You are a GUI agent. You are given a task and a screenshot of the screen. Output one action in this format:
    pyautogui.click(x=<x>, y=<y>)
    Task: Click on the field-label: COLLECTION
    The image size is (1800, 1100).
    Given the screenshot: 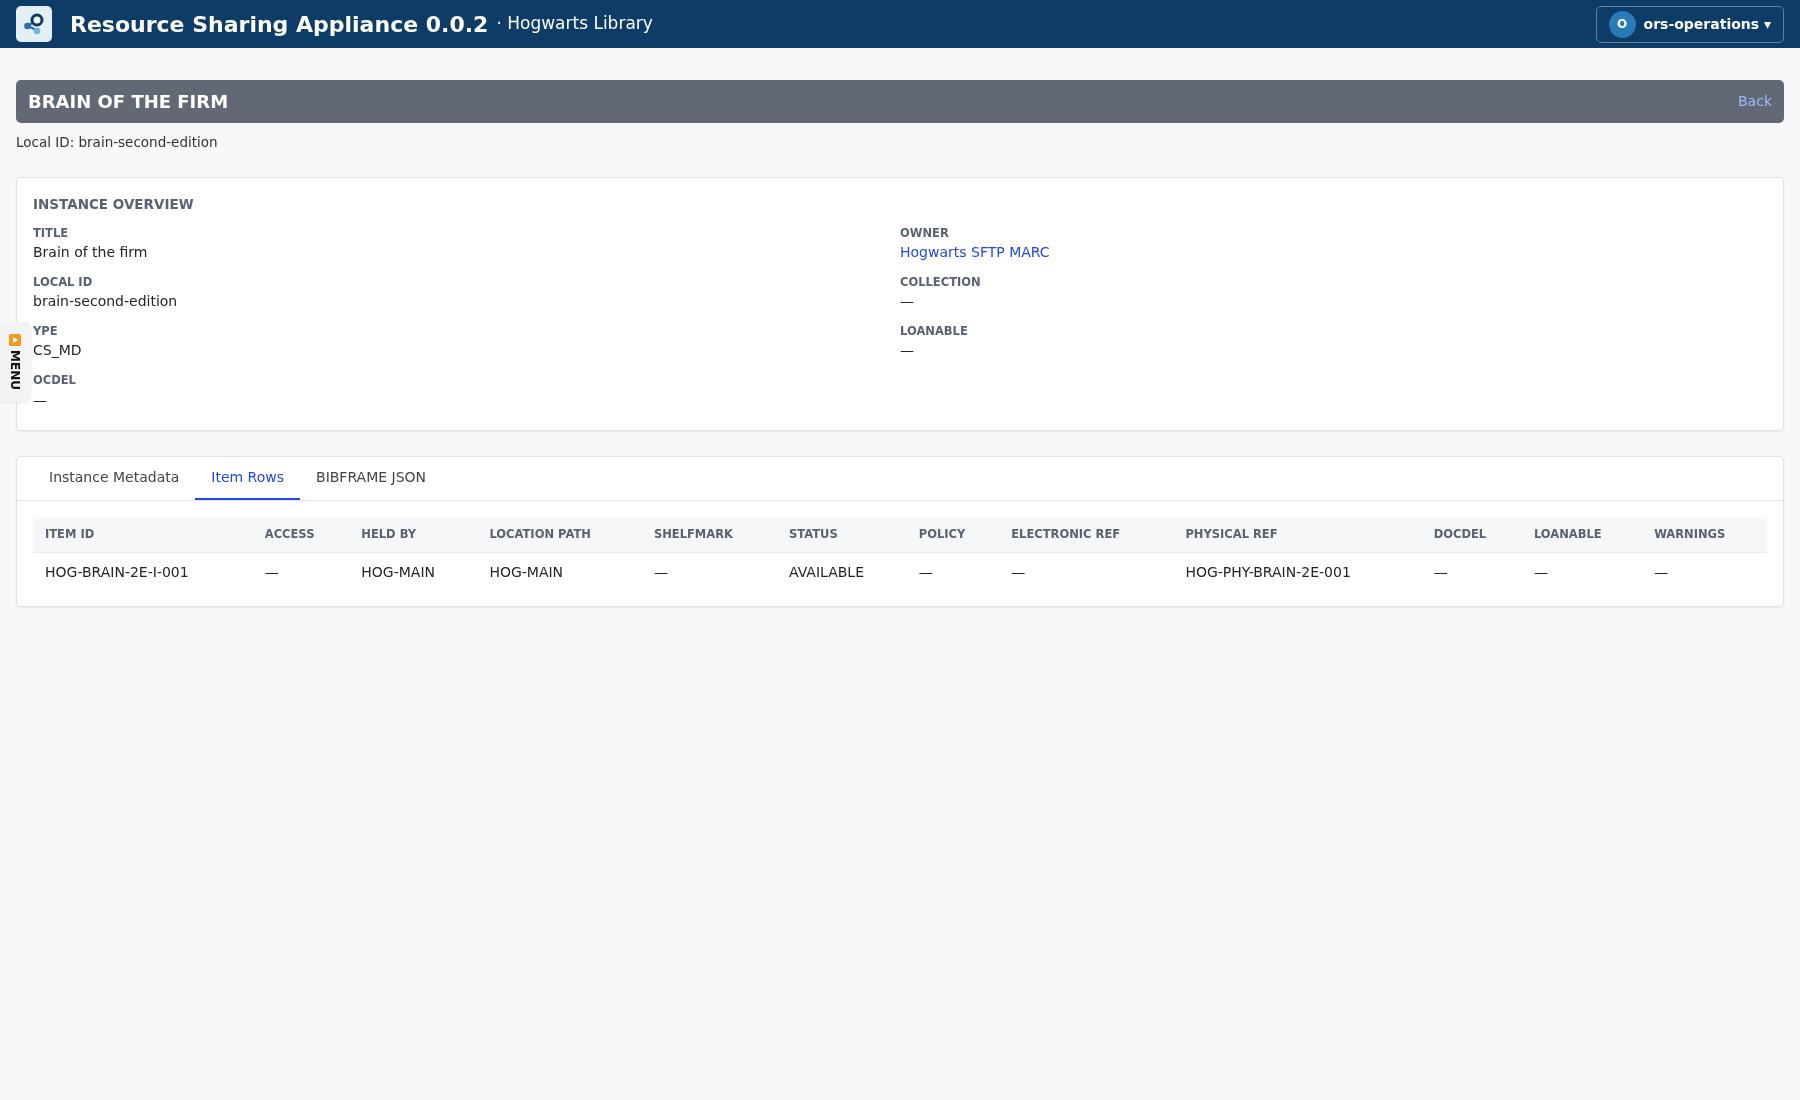 What is the action you would take?
    pyautogui.click(x=940, y=282)
    